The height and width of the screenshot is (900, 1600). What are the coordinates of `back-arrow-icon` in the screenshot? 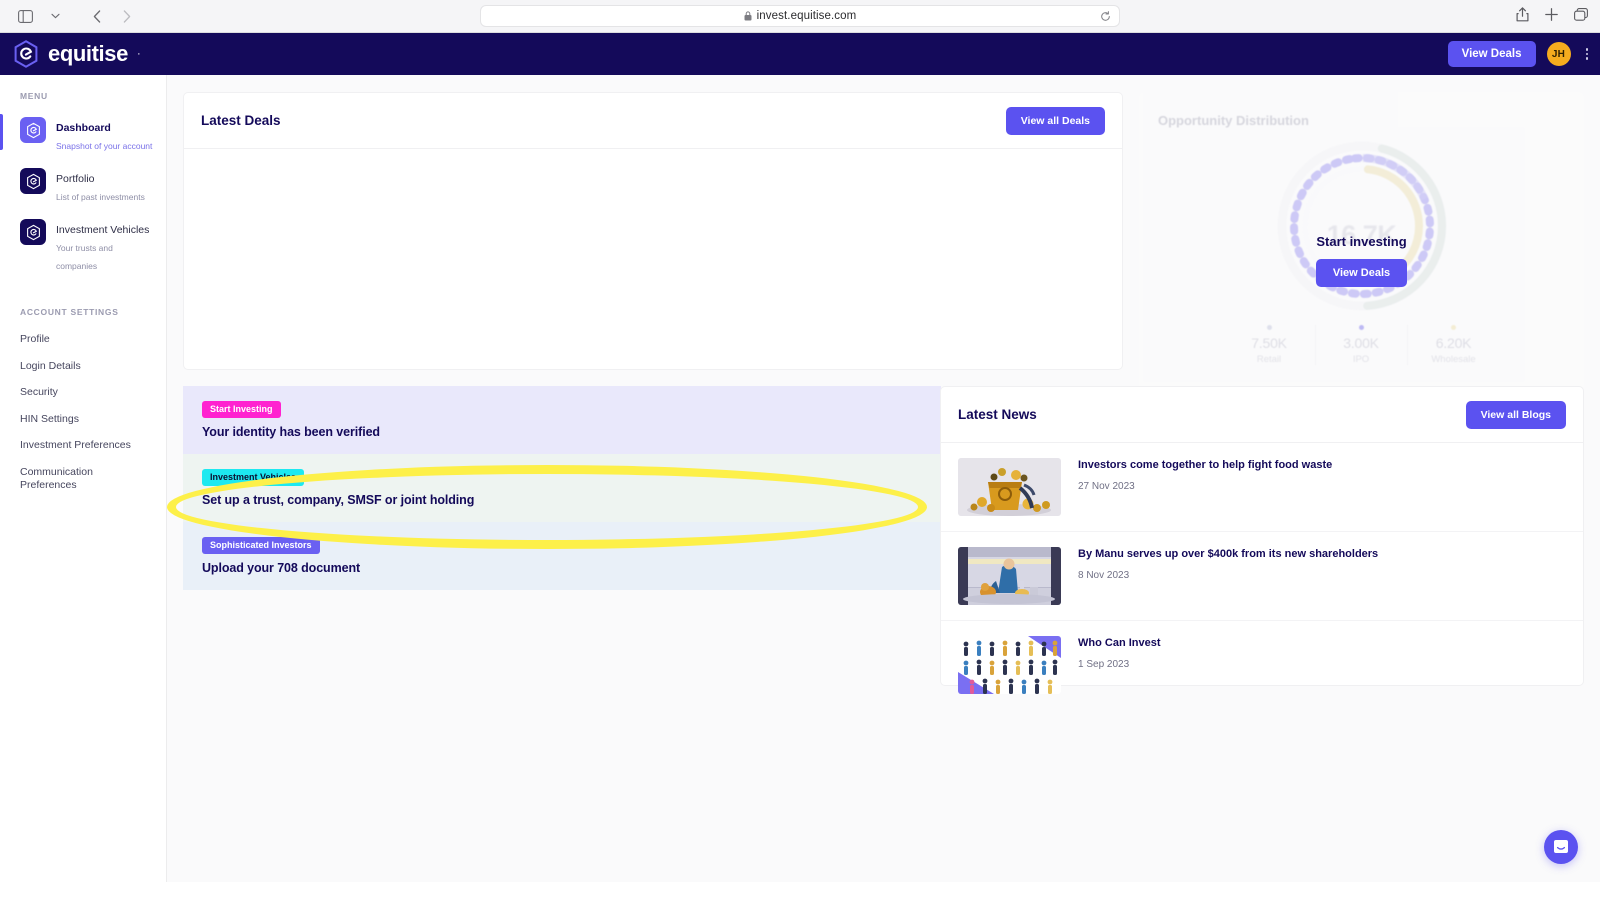 It's located at (97, 16).